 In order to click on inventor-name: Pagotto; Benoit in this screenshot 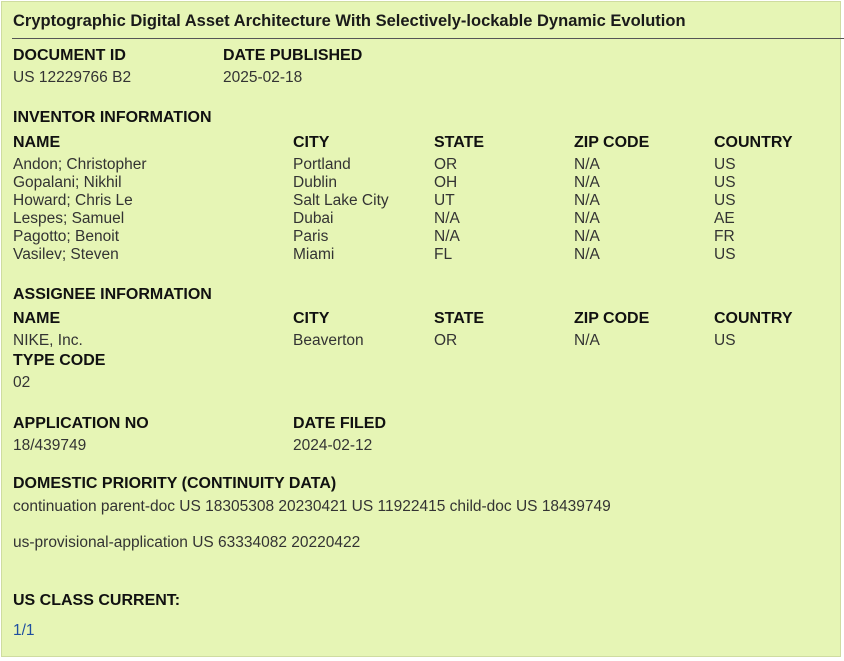, I will do `click(66, 236)`.